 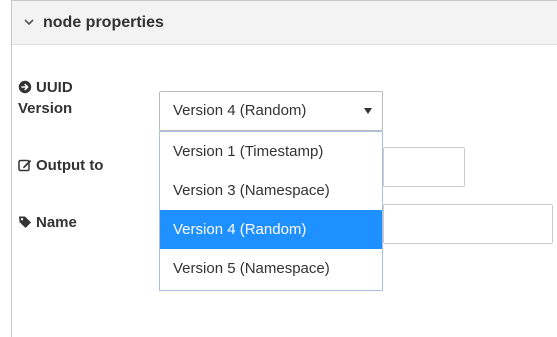 What do you see at coordinates (368, 111) in the screenshot?
I see `caret-down-icon` at bounding box center [368, 111].